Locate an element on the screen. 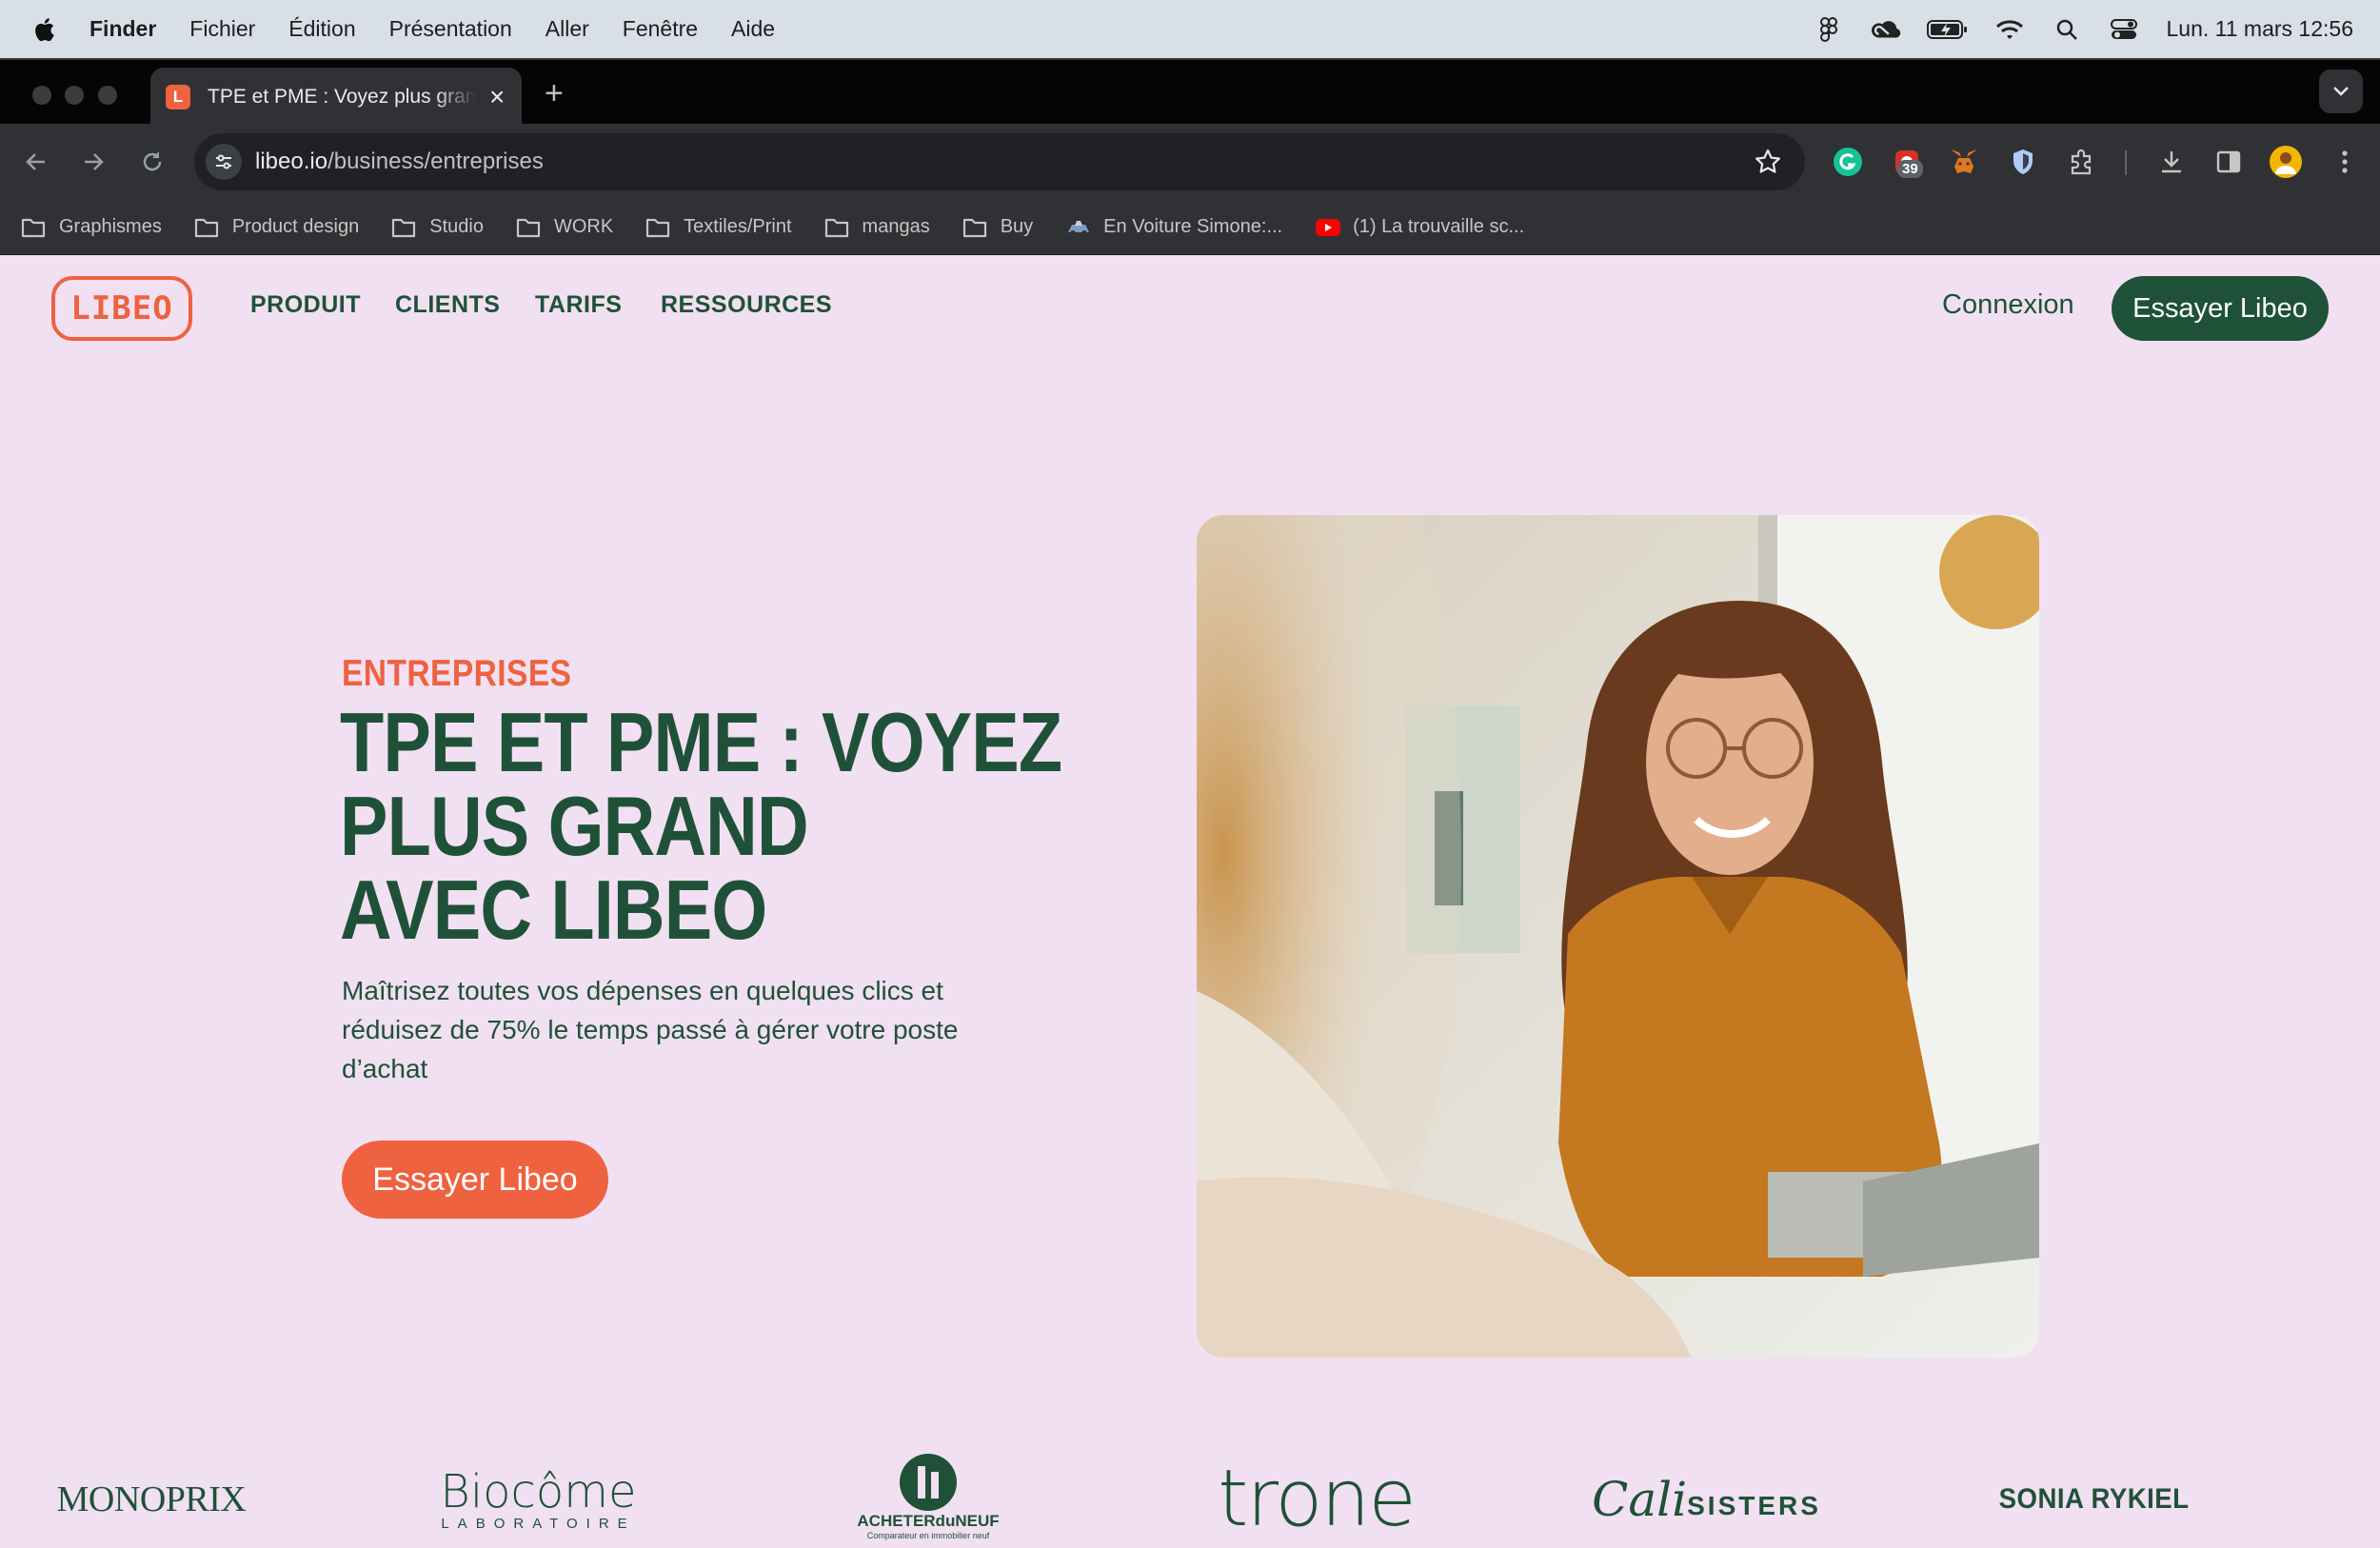 This screenshot has width=2380, height=1548. monoprix-wordmark: MONOPRIX is located at coordinates (151, 1499).